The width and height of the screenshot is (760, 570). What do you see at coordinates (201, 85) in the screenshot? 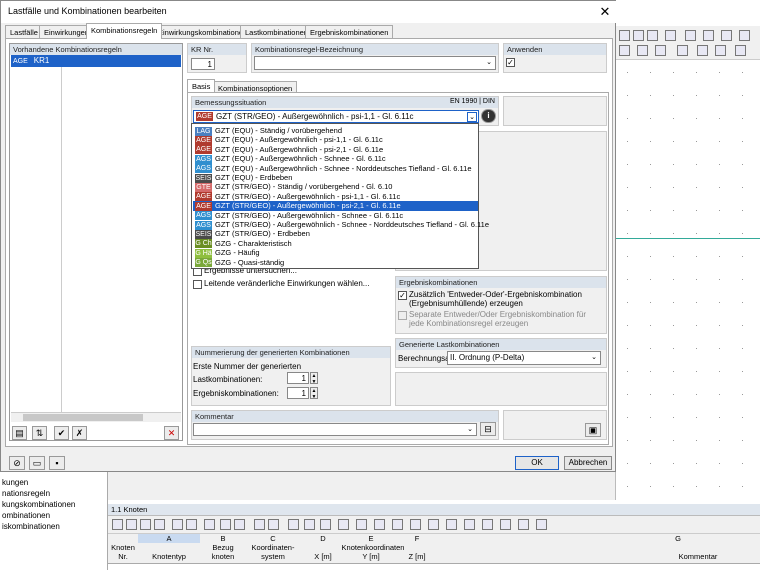
I see `tab-basis: Basis` at bounding box center [201, 85].